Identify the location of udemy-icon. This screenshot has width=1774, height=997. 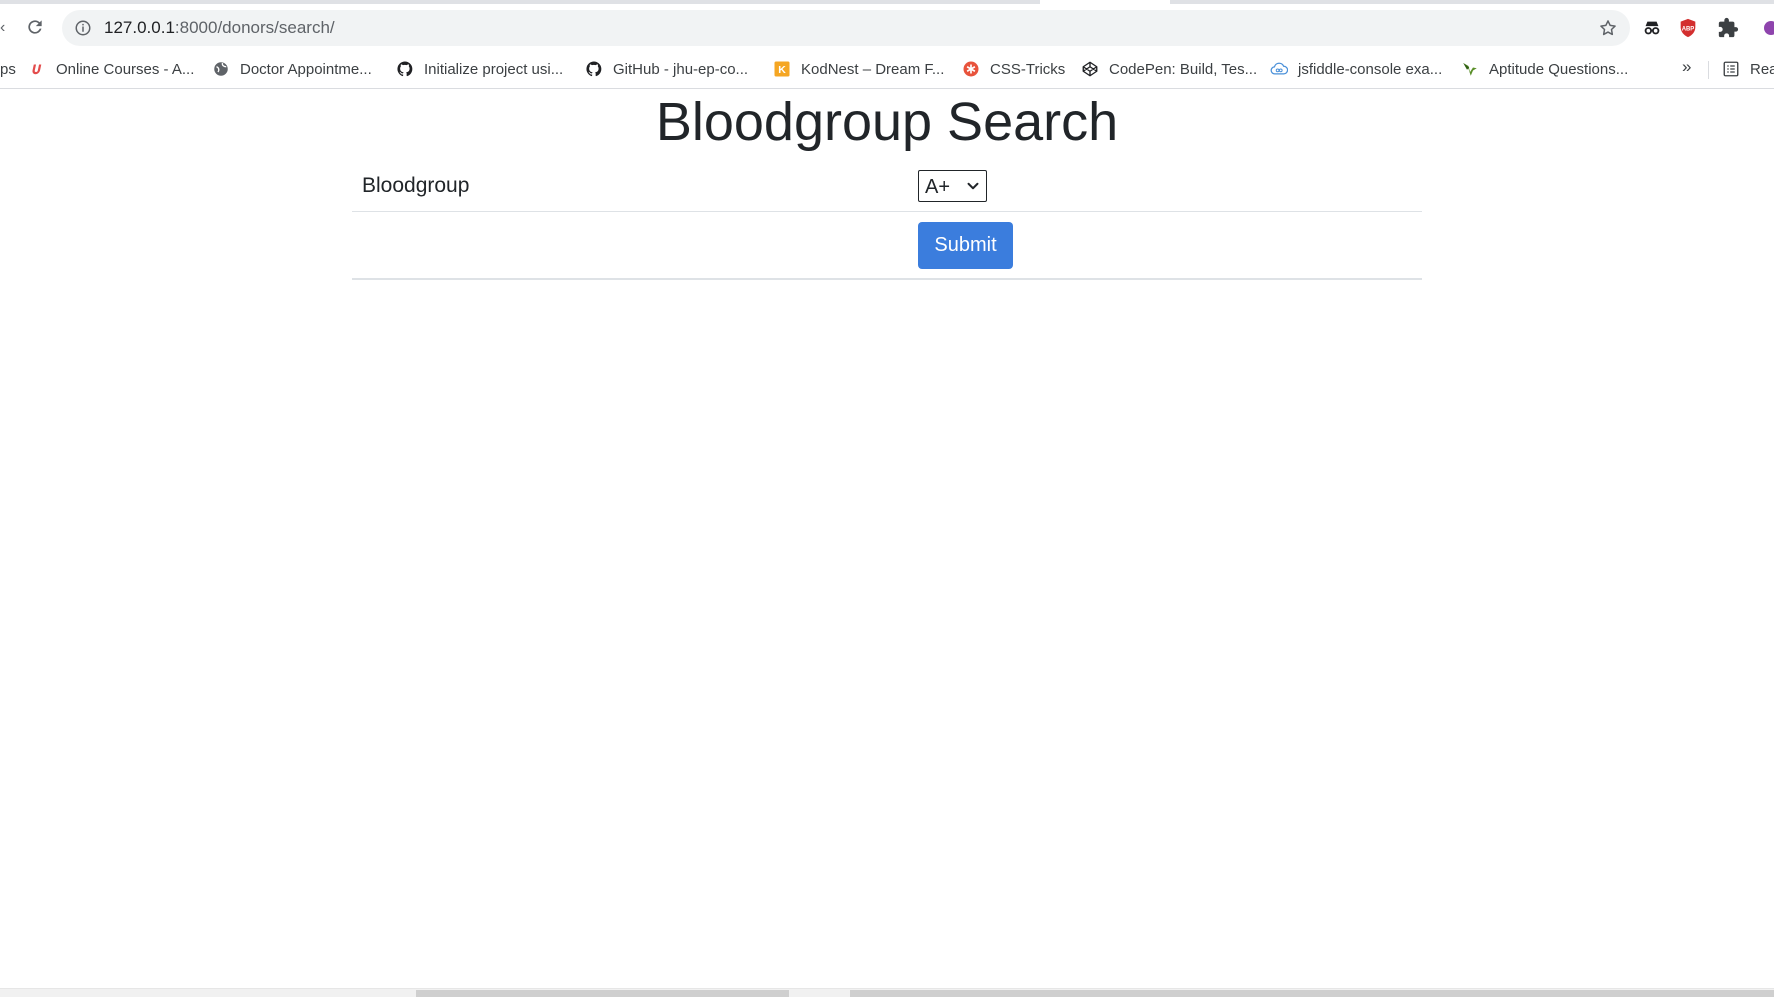
(37, 69).